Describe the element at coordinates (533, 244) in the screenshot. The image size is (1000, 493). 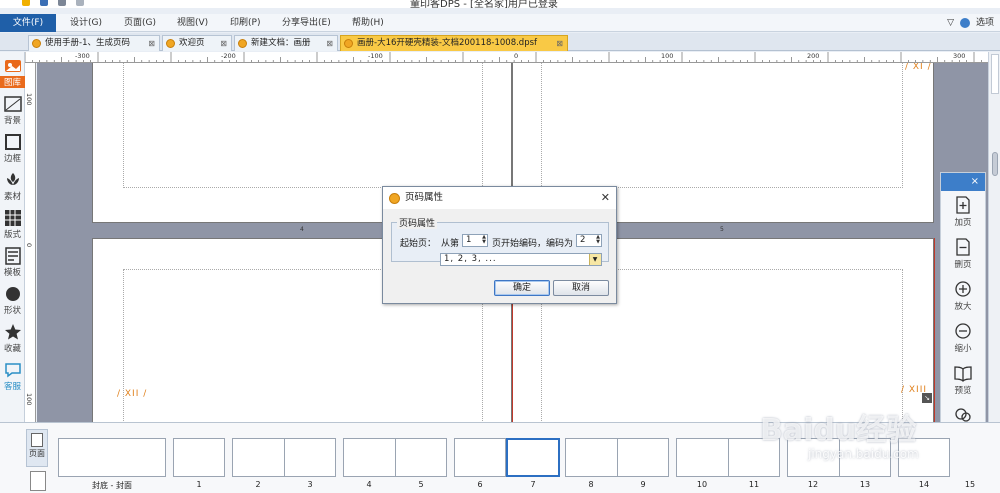
I see `start-code-label: 页开始编码，编码为` at that location.